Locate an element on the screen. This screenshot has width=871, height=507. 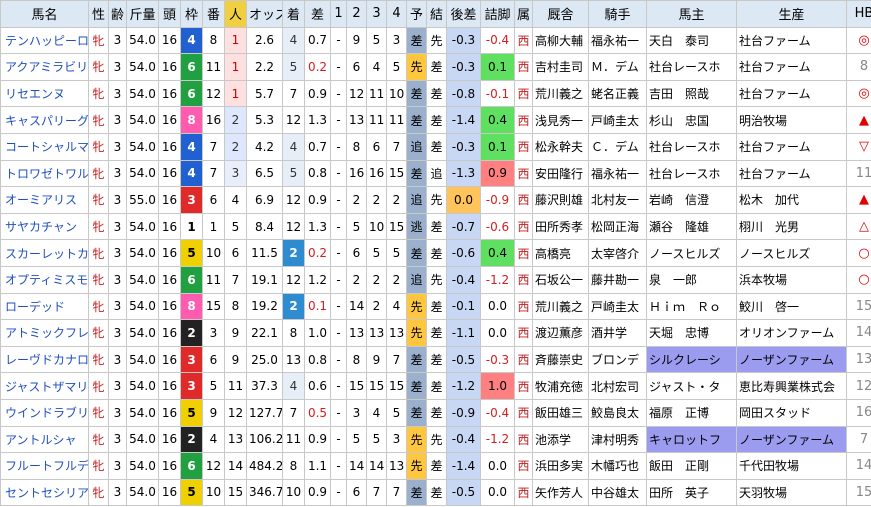
column-header: 3 is located at coordinates (376, 14).